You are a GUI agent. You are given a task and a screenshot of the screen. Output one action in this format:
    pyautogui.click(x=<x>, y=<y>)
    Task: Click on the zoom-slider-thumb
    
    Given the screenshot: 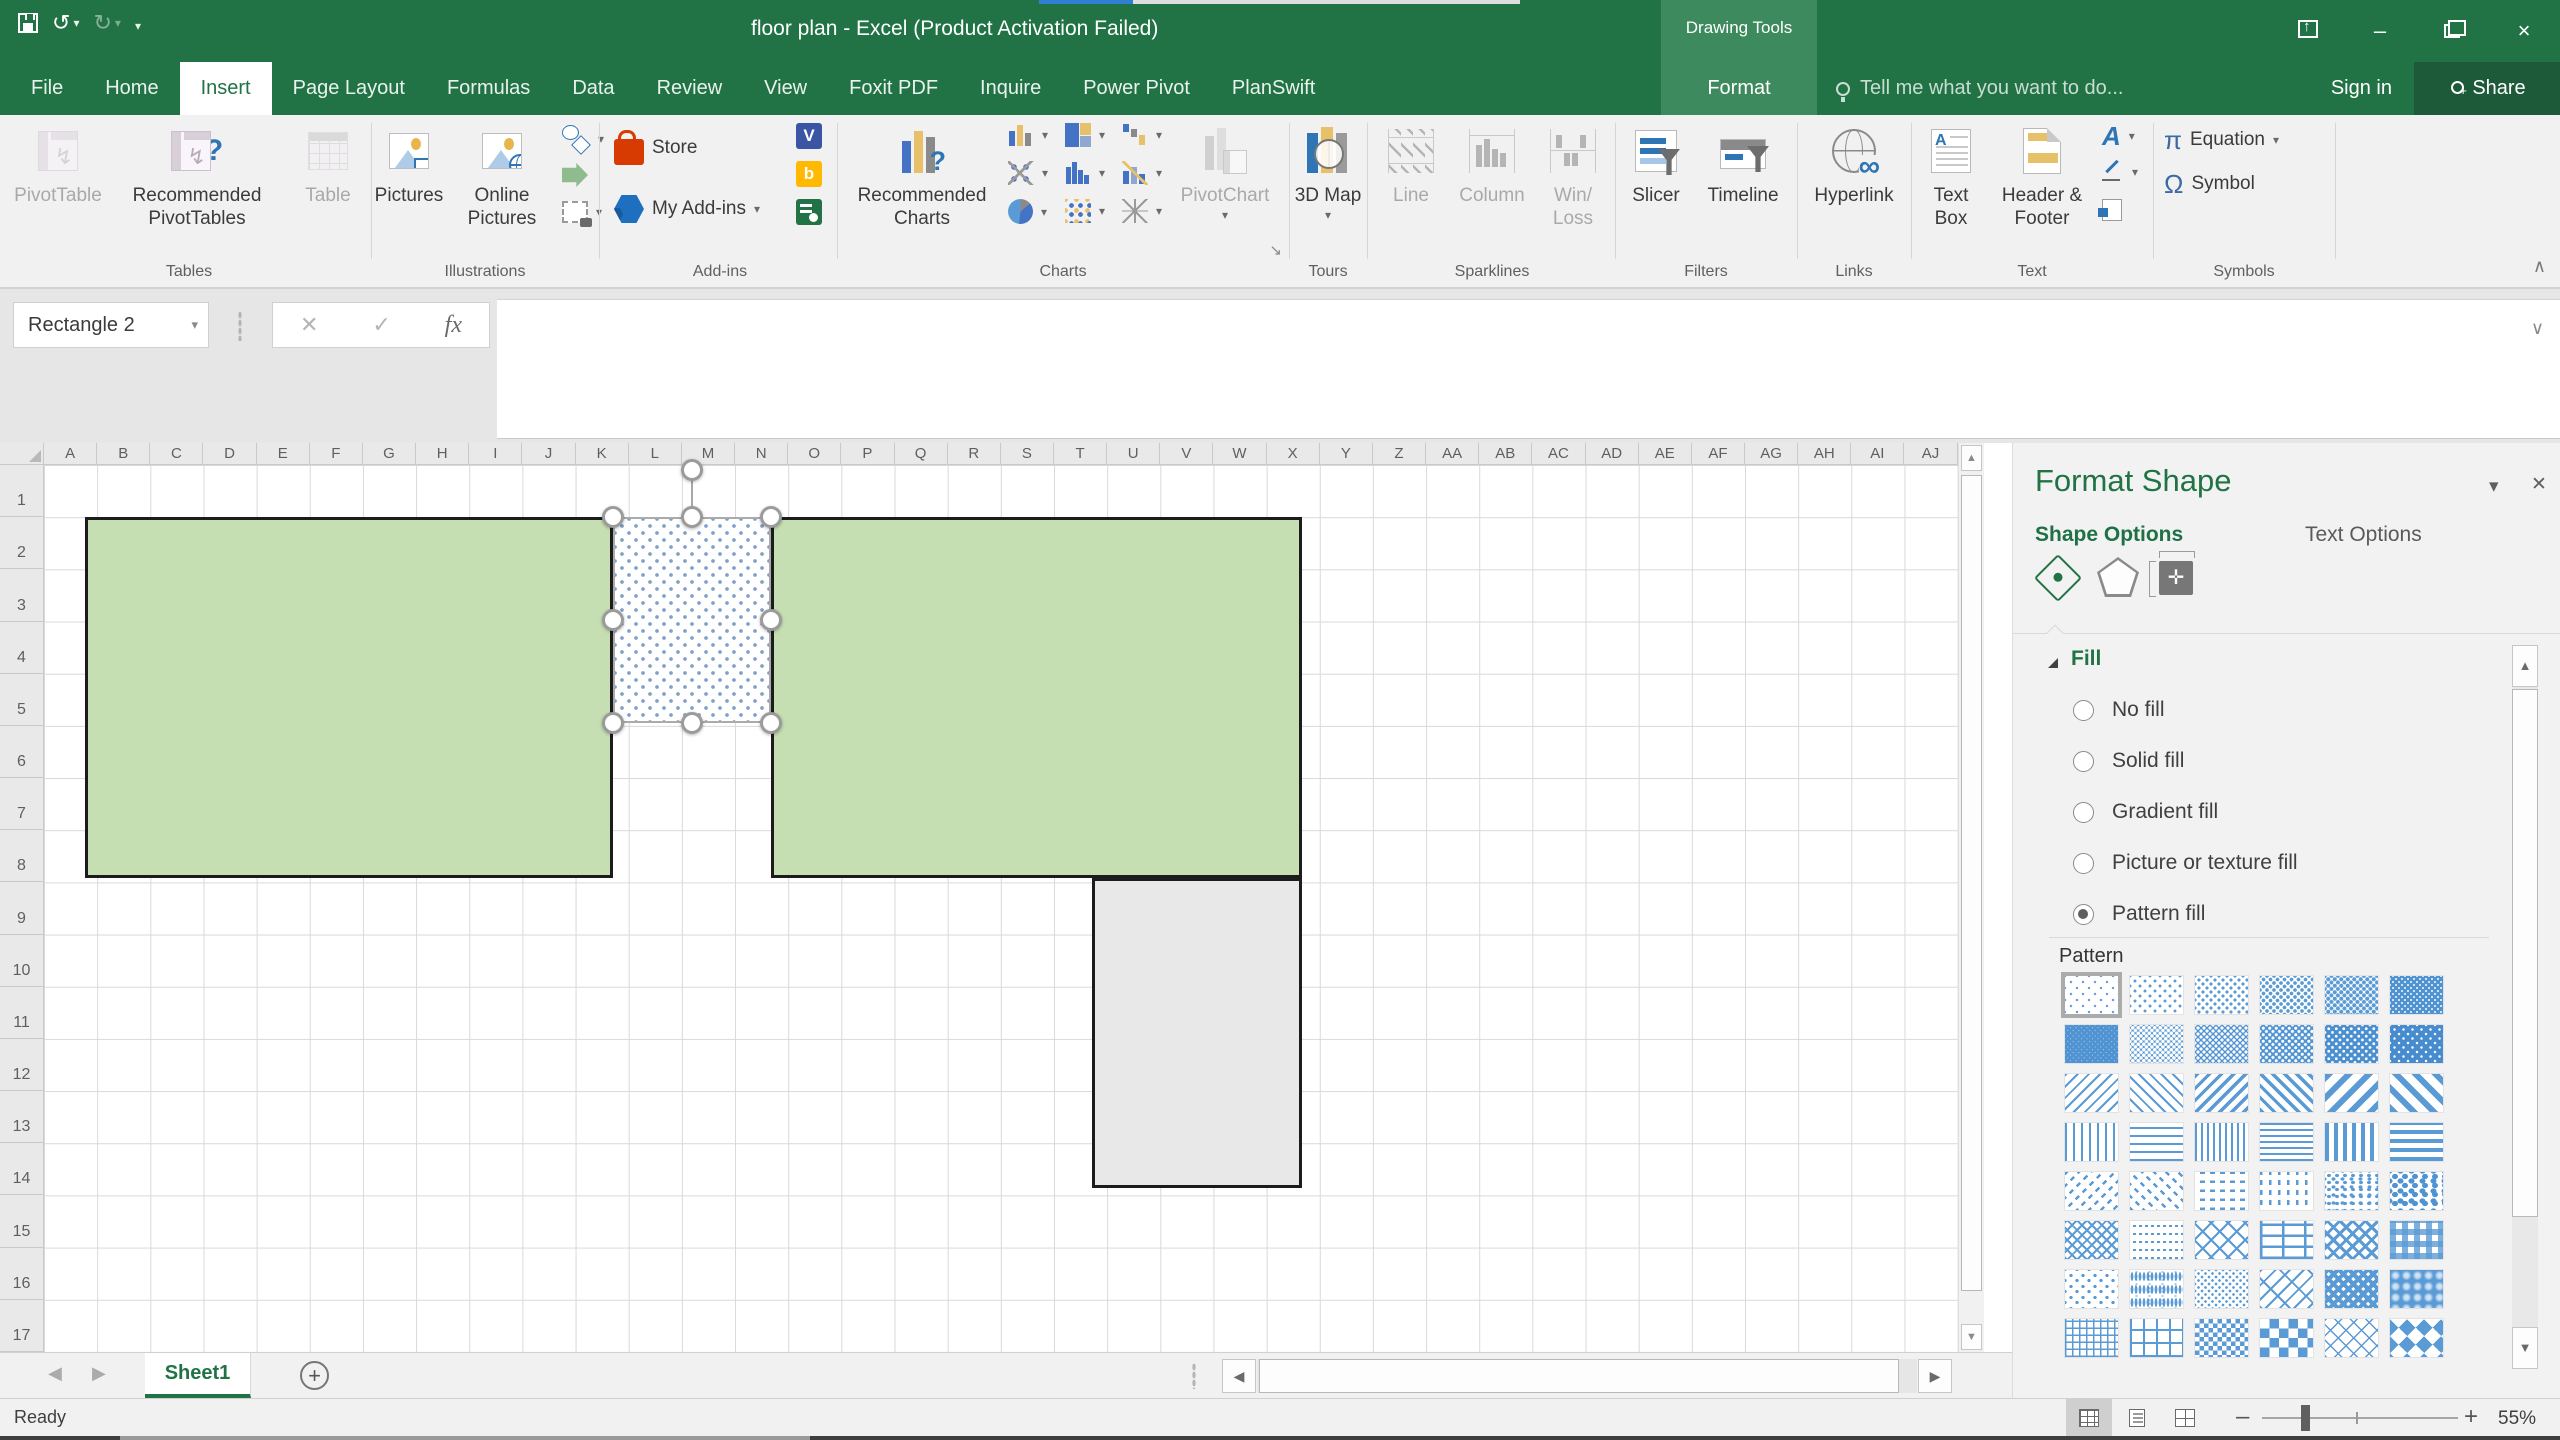 What is the action you would take?
    pyautogui.click(x=2305, y=1418)
    